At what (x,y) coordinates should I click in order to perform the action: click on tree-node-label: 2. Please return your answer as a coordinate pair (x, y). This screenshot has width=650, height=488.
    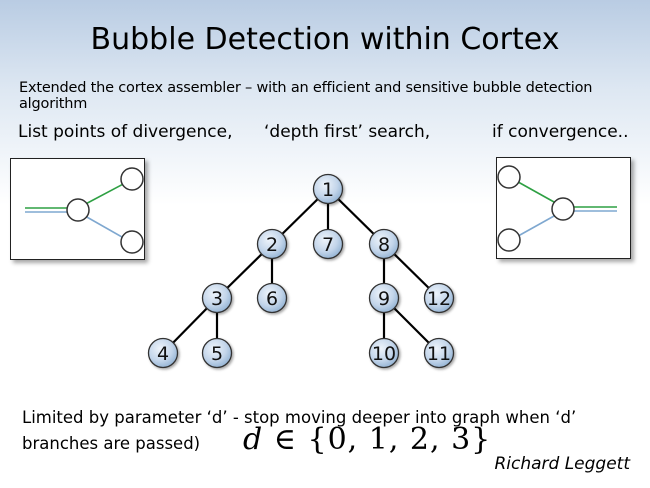
    Looking at the image, I should click on (272, 245).